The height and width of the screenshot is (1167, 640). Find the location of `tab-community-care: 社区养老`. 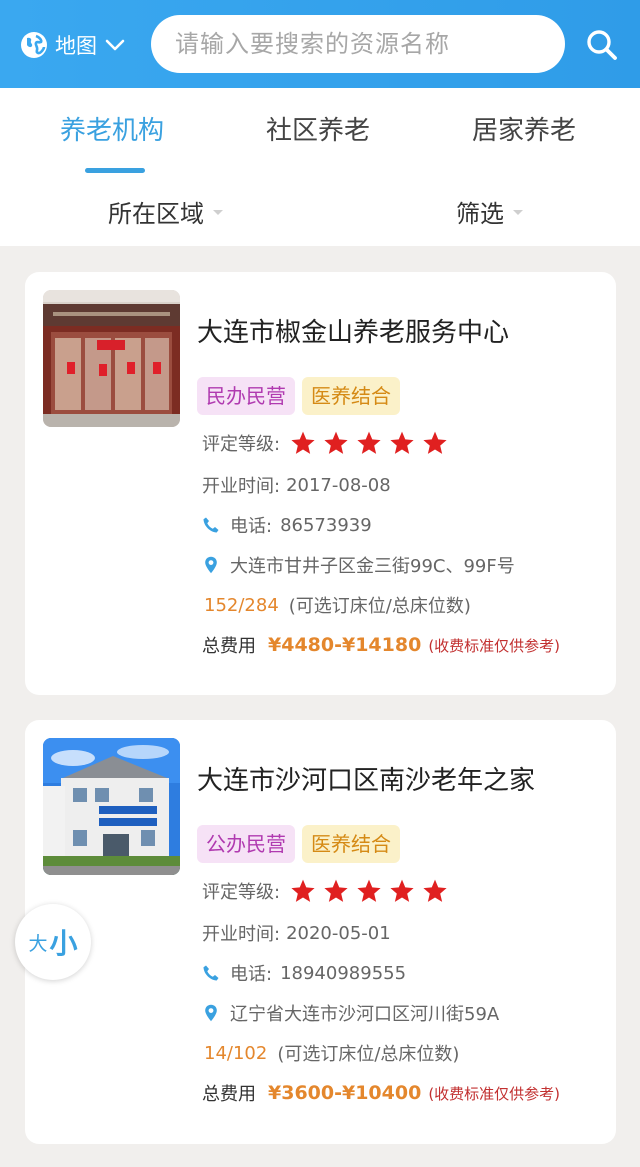

tab-community-care: 社区养老 is located at coordinates (318, 128).